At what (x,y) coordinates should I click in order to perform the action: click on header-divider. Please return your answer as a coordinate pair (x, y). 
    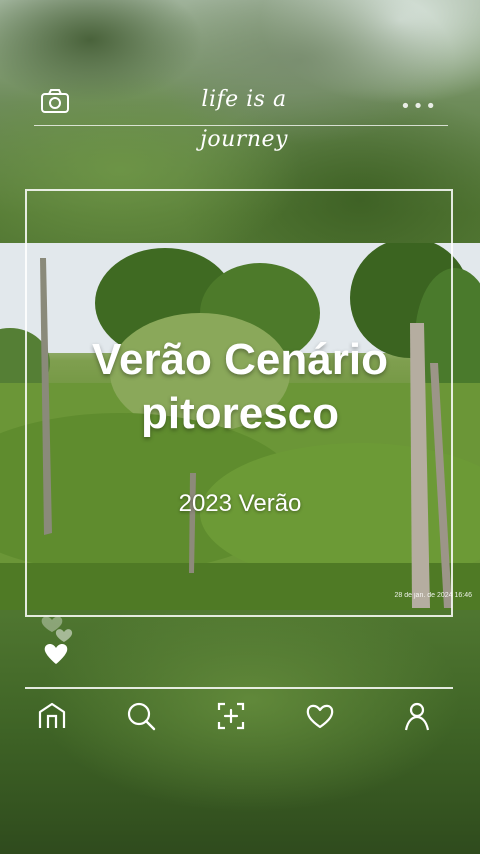
    Looking at the image, I should click on (241, 125).